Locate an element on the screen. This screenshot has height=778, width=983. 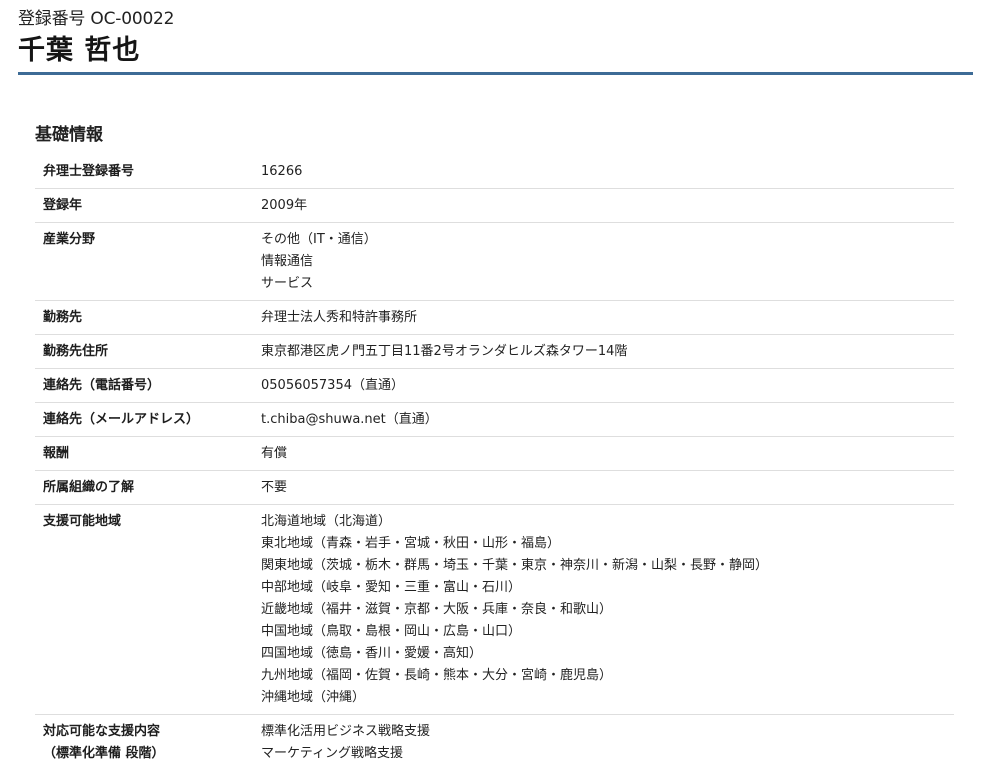
row-label: 勤務先住所 is located at coordinates (148, 351).